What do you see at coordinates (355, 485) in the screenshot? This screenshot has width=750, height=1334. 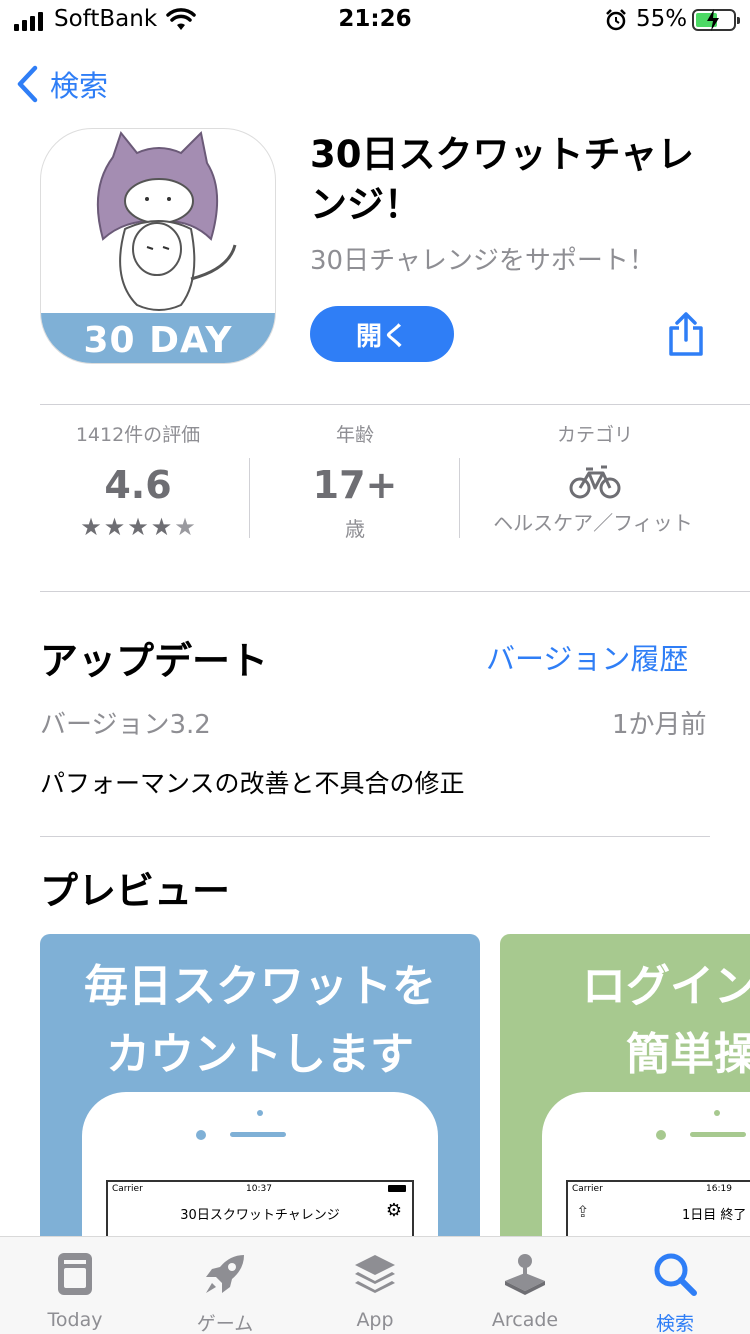 I see `age-value: 17+` at bounding box center [355, 485].